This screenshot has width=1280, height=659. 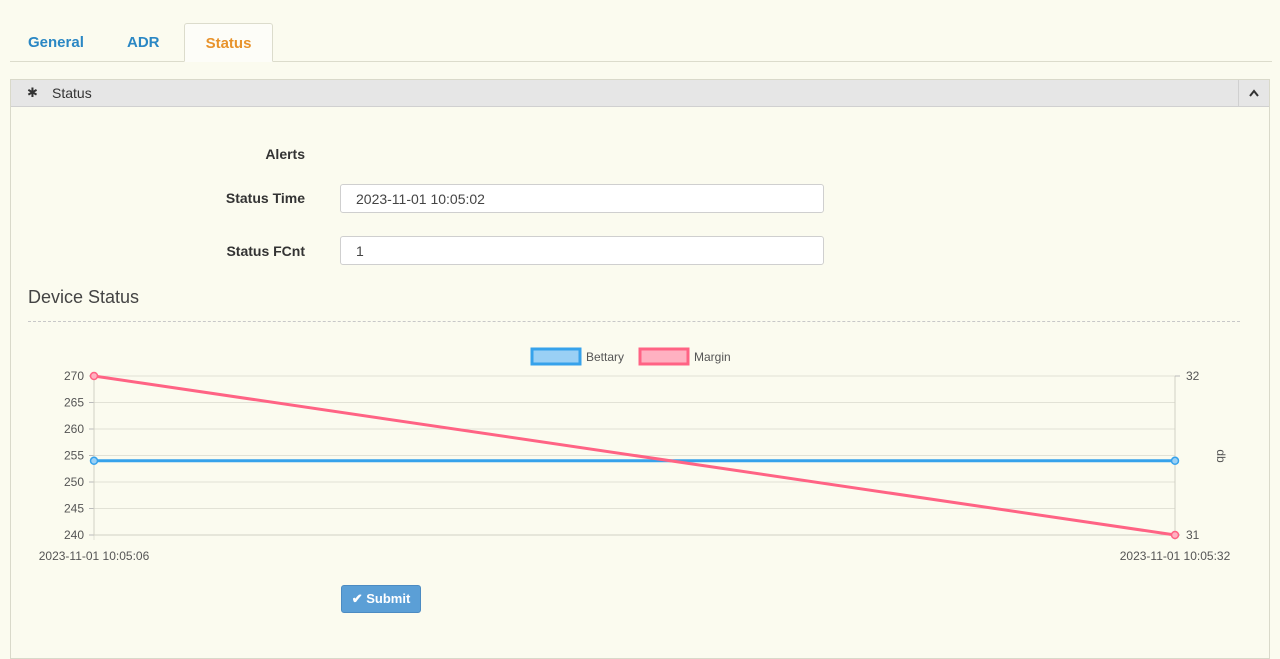 What do you see at coordinates (74, 509) in the screenshot?
I see `y-left-tick-label: 245` at bounding box center [74, 509].